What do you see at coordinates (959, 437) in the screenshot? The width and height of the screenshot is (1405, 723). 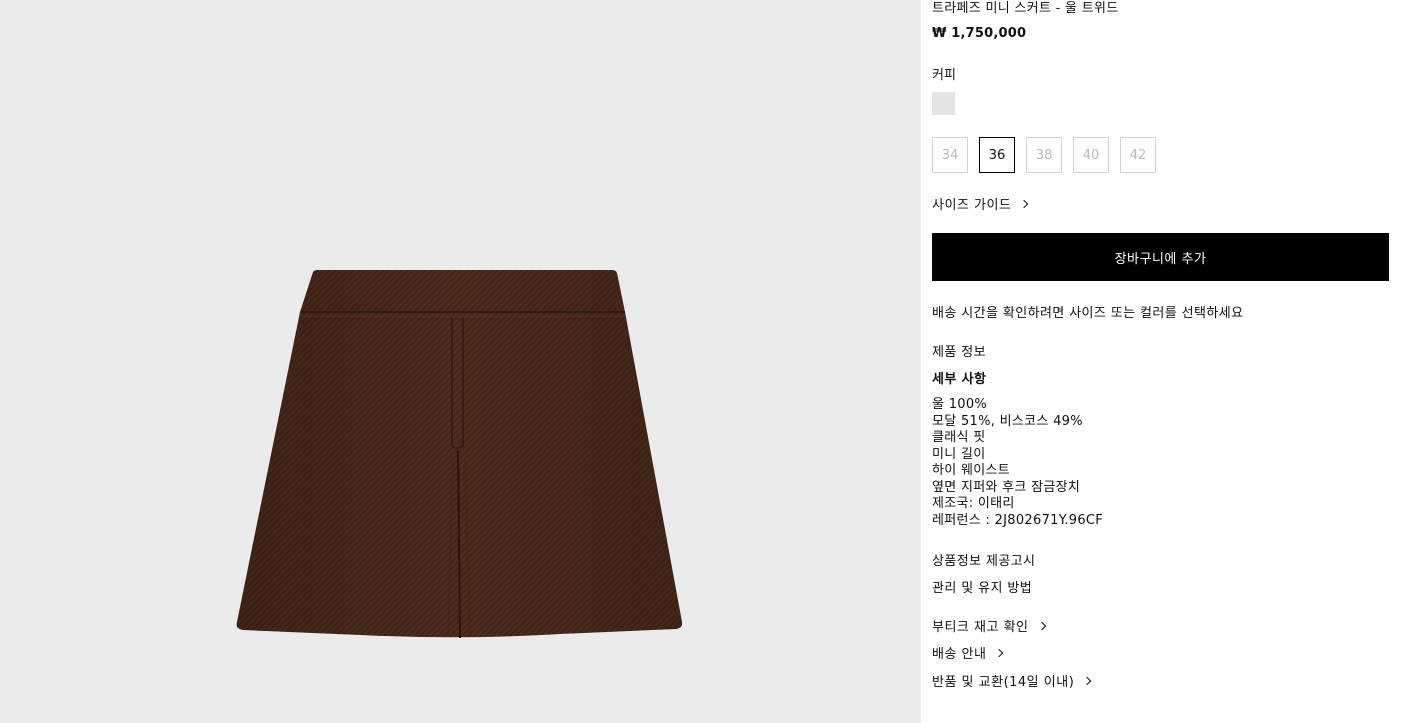 I see `details-item: 클래식 핏` at bounding box center [959, 437].